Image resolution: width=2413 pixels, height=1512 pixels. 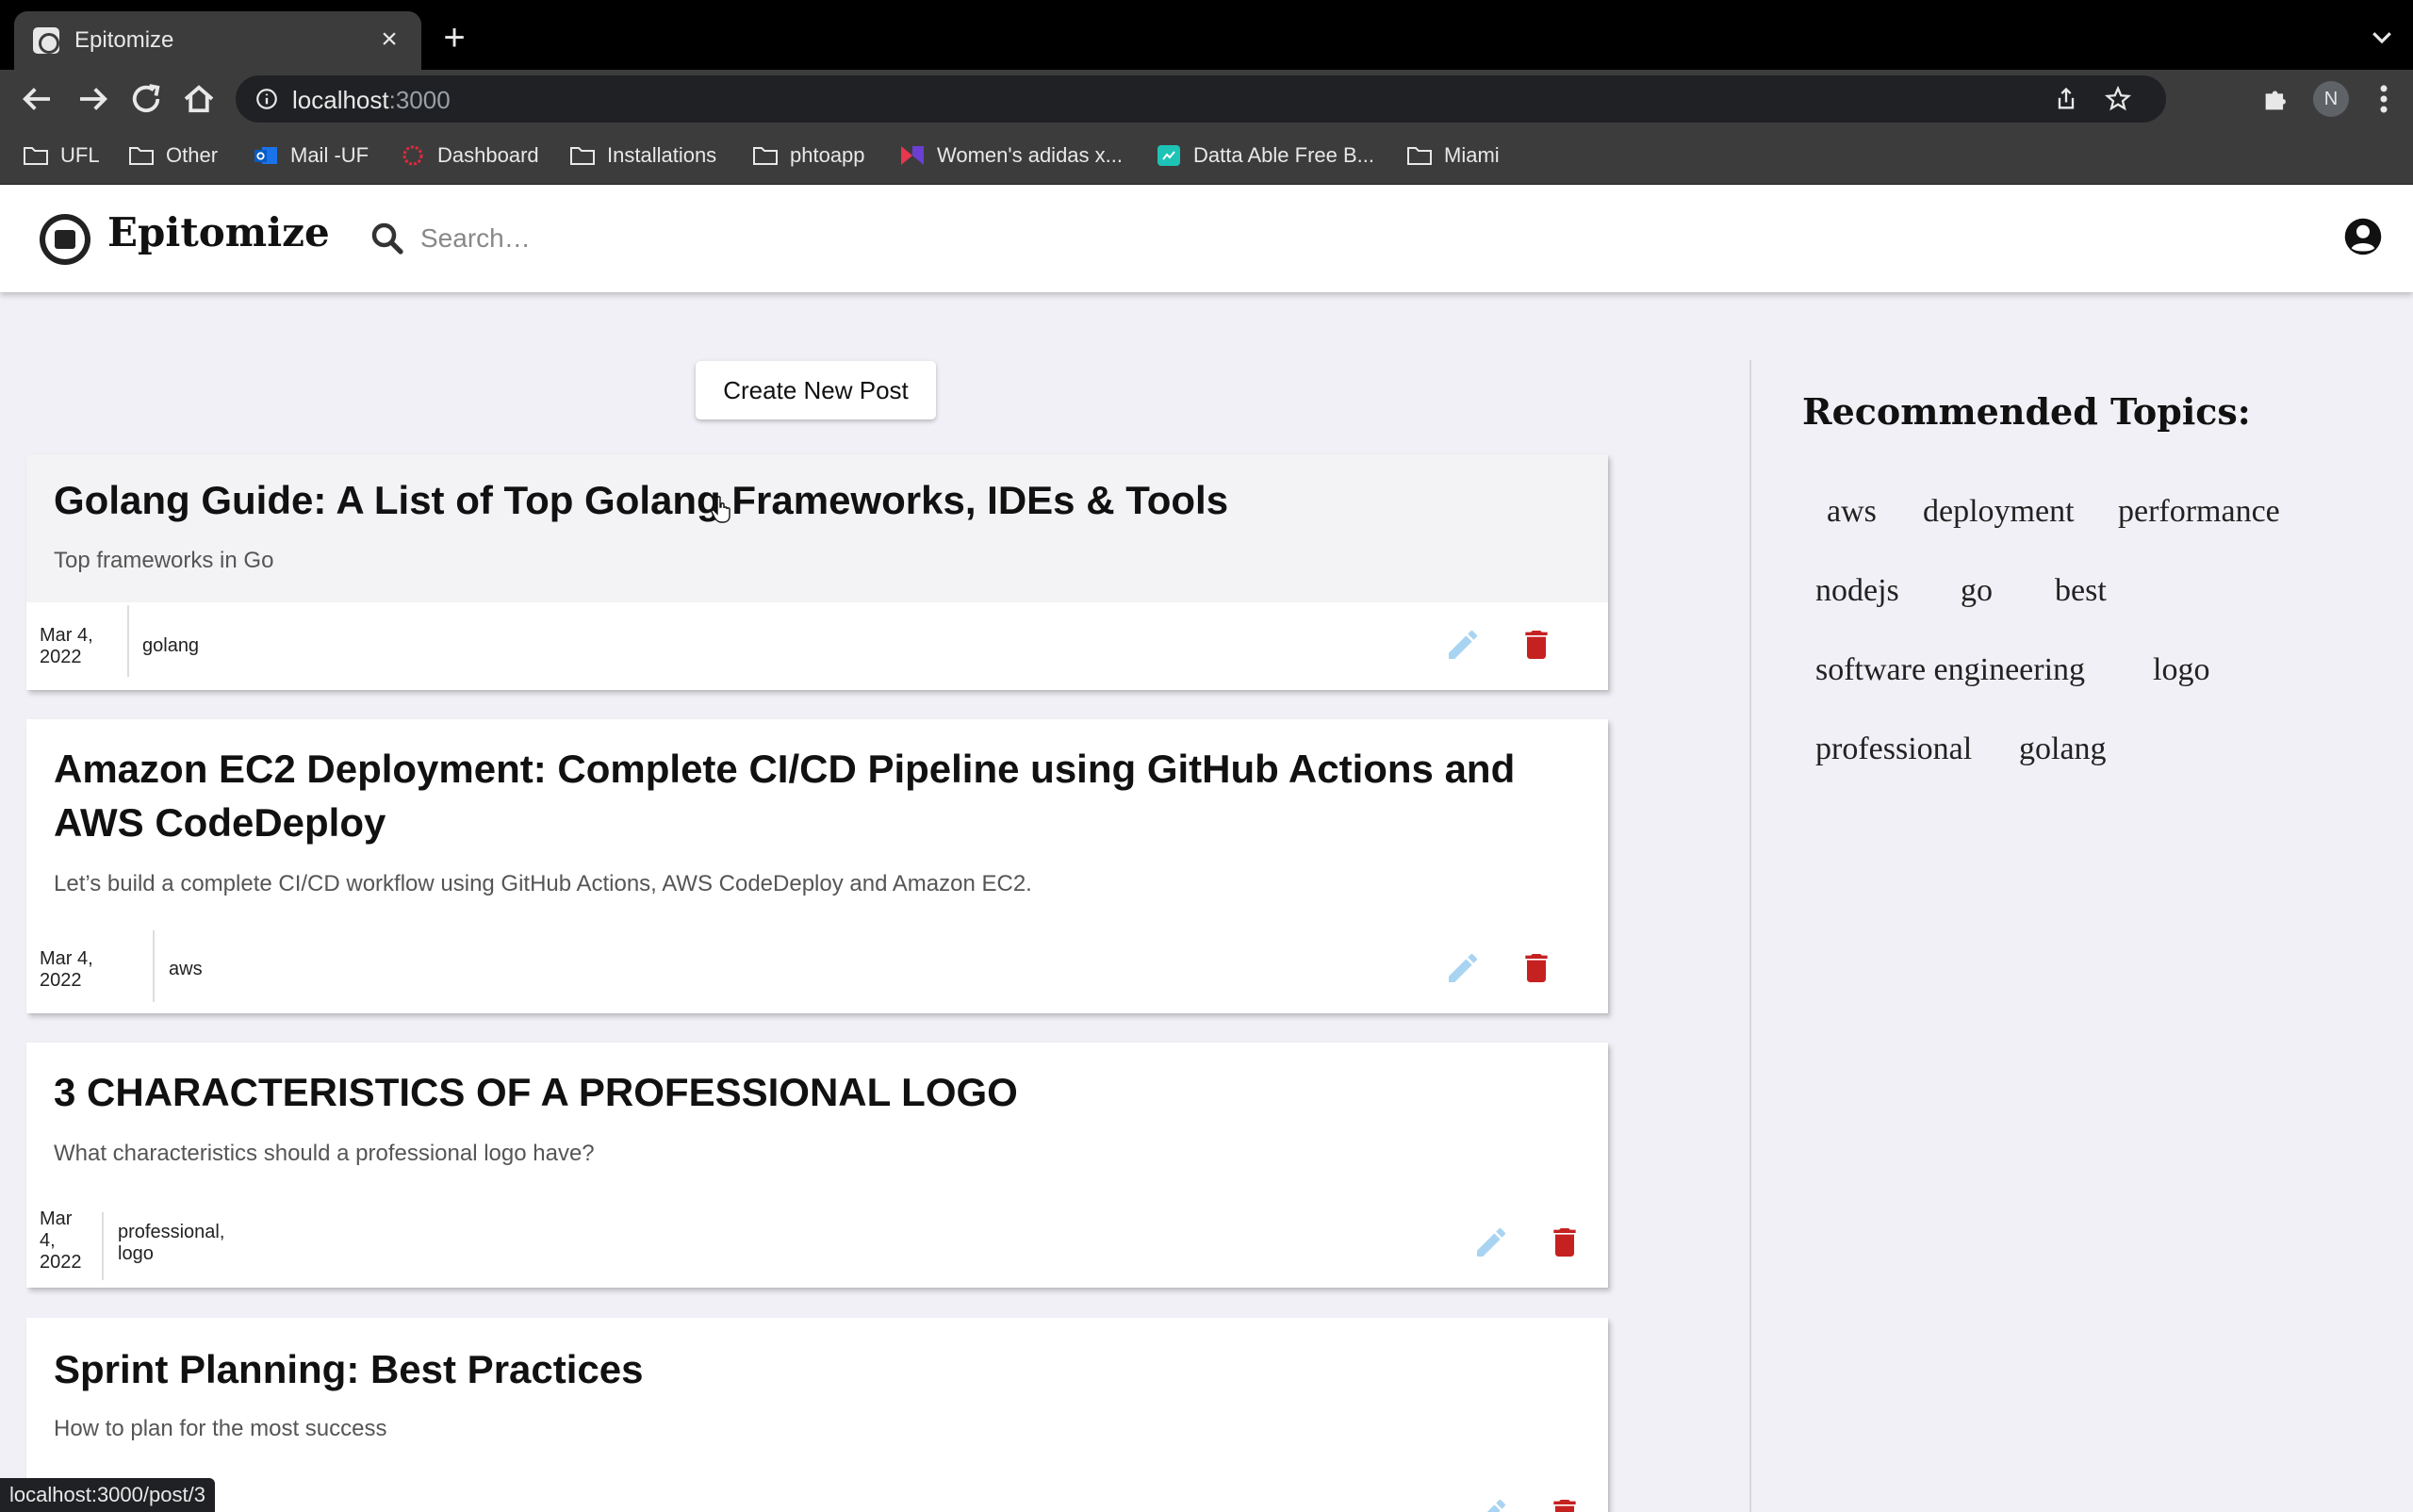 What do you see at coordinates (1201, 99) in the screenshot?
I see `address-bar: localhost:3000` at bounding box center [1201, 99].